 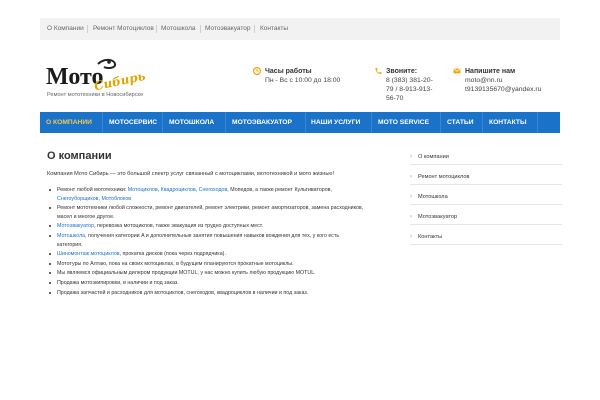 What do you see at coordinates (279, 190) in the screenshot?
I see `list-text: , Мопедов, а также ремонт Культиваторов,` at bounding box center [279, 190].